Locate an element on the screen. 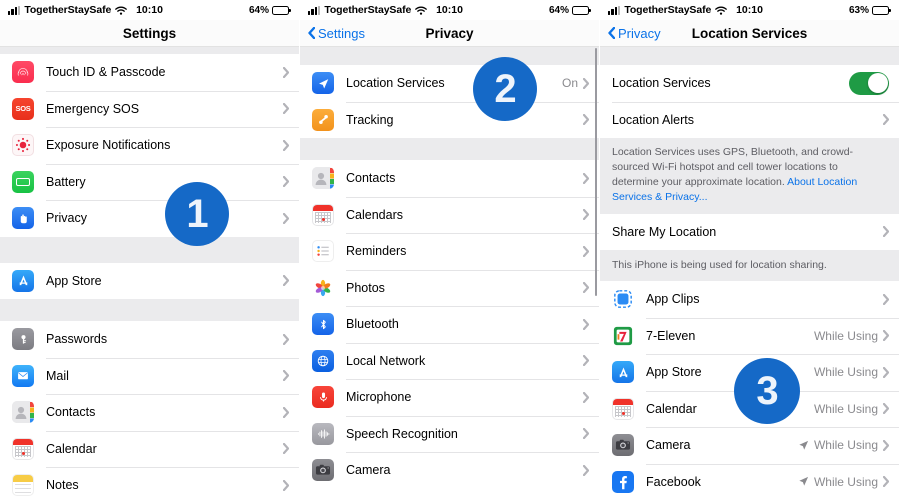 The image size is (900, 500). list-item: Battery is located at coordinates (149, 181).